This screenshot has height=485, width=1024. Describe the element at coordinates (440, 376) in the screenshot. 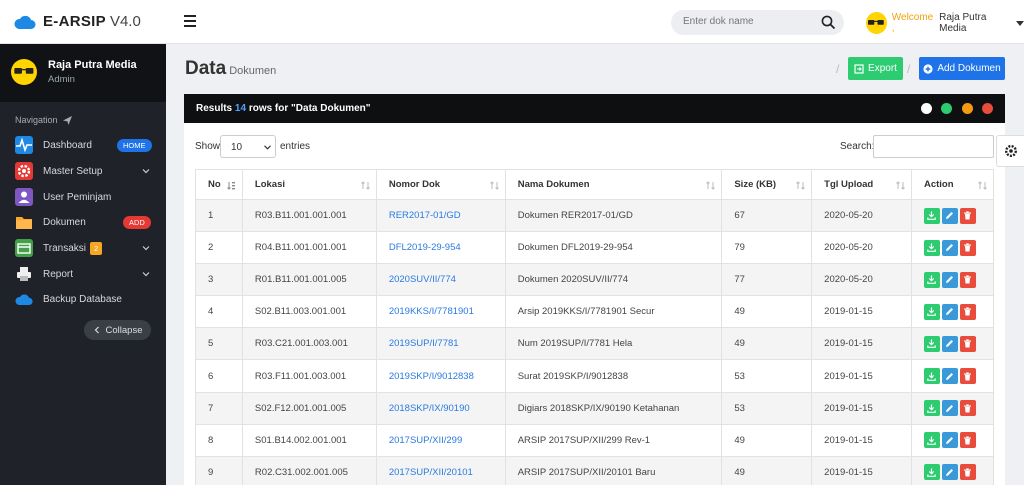

I see `row-nomor-dok: 2019SKP/I/9012838` at that location.